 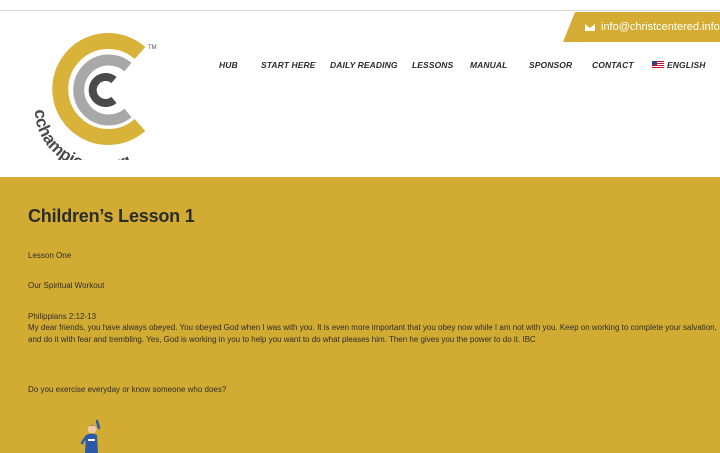 What do you see at coordinates (590, 27) in the screenshot?
I see `mail-icon` at bounding box center [590, 27].